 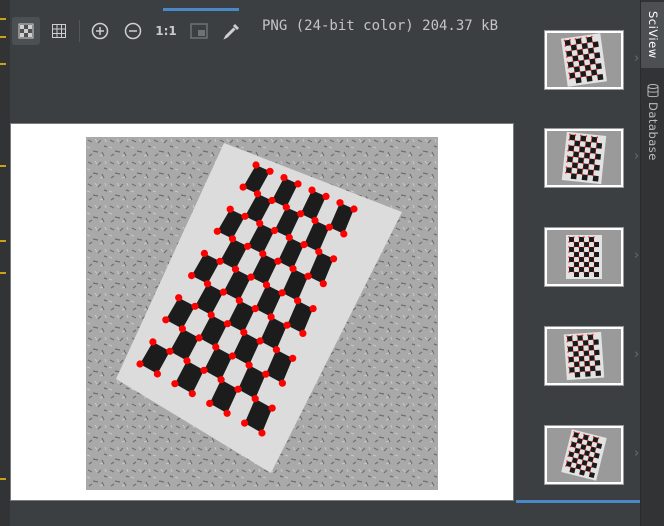 I want to click on zoom-in-button, so click(x=100, y=31).